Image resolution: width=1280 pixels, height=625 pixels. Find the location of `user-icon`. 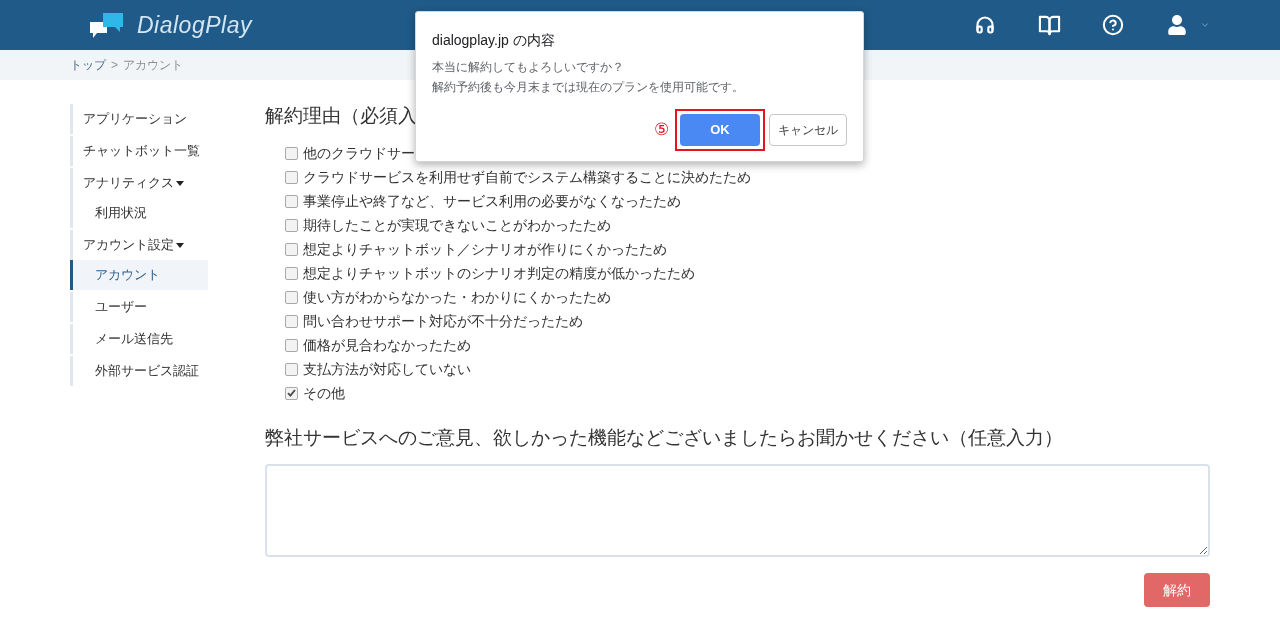

user-icon is located at coordinates (1177, 25).